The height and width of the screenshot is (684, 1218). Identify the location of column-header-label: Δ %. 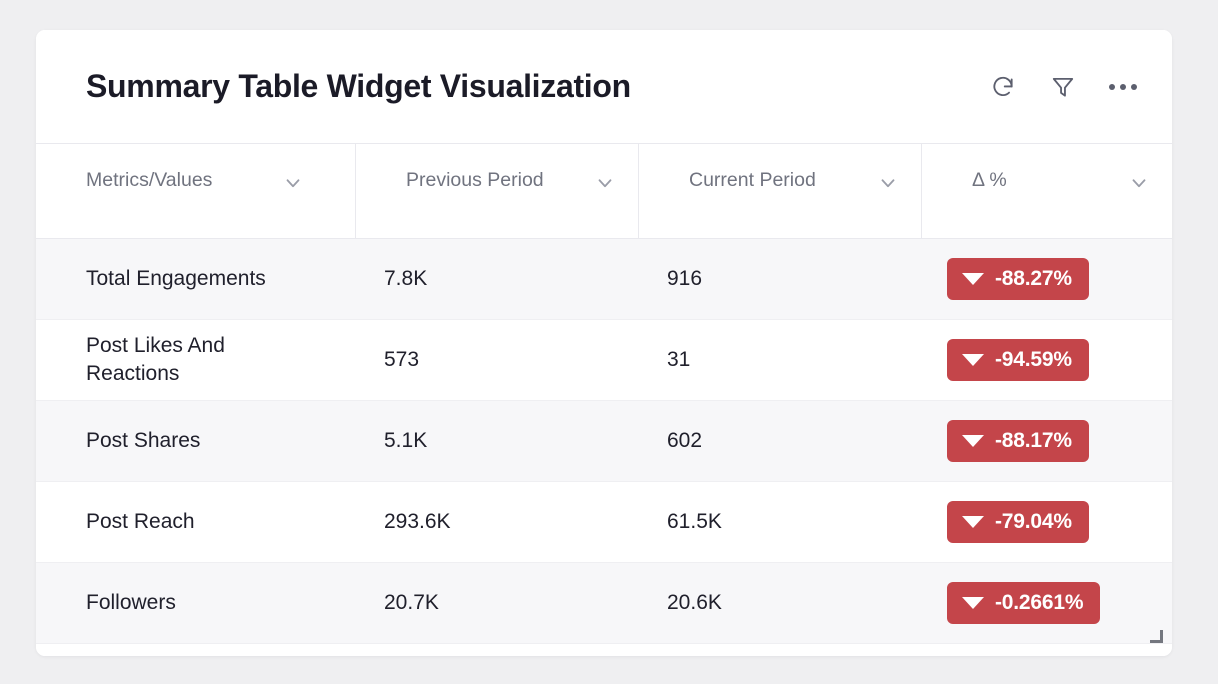
(989, 180).